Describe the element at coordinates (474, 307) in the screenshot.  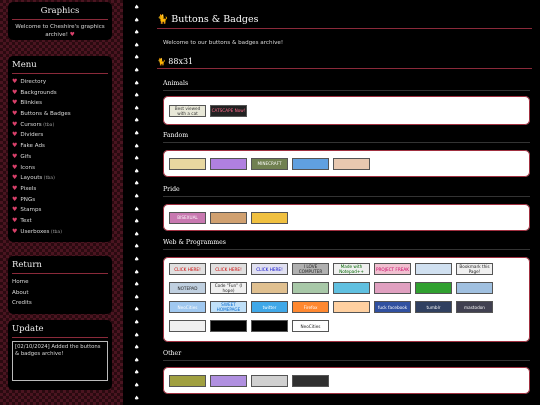
I see `badge-88x31: mastodon` at that location.